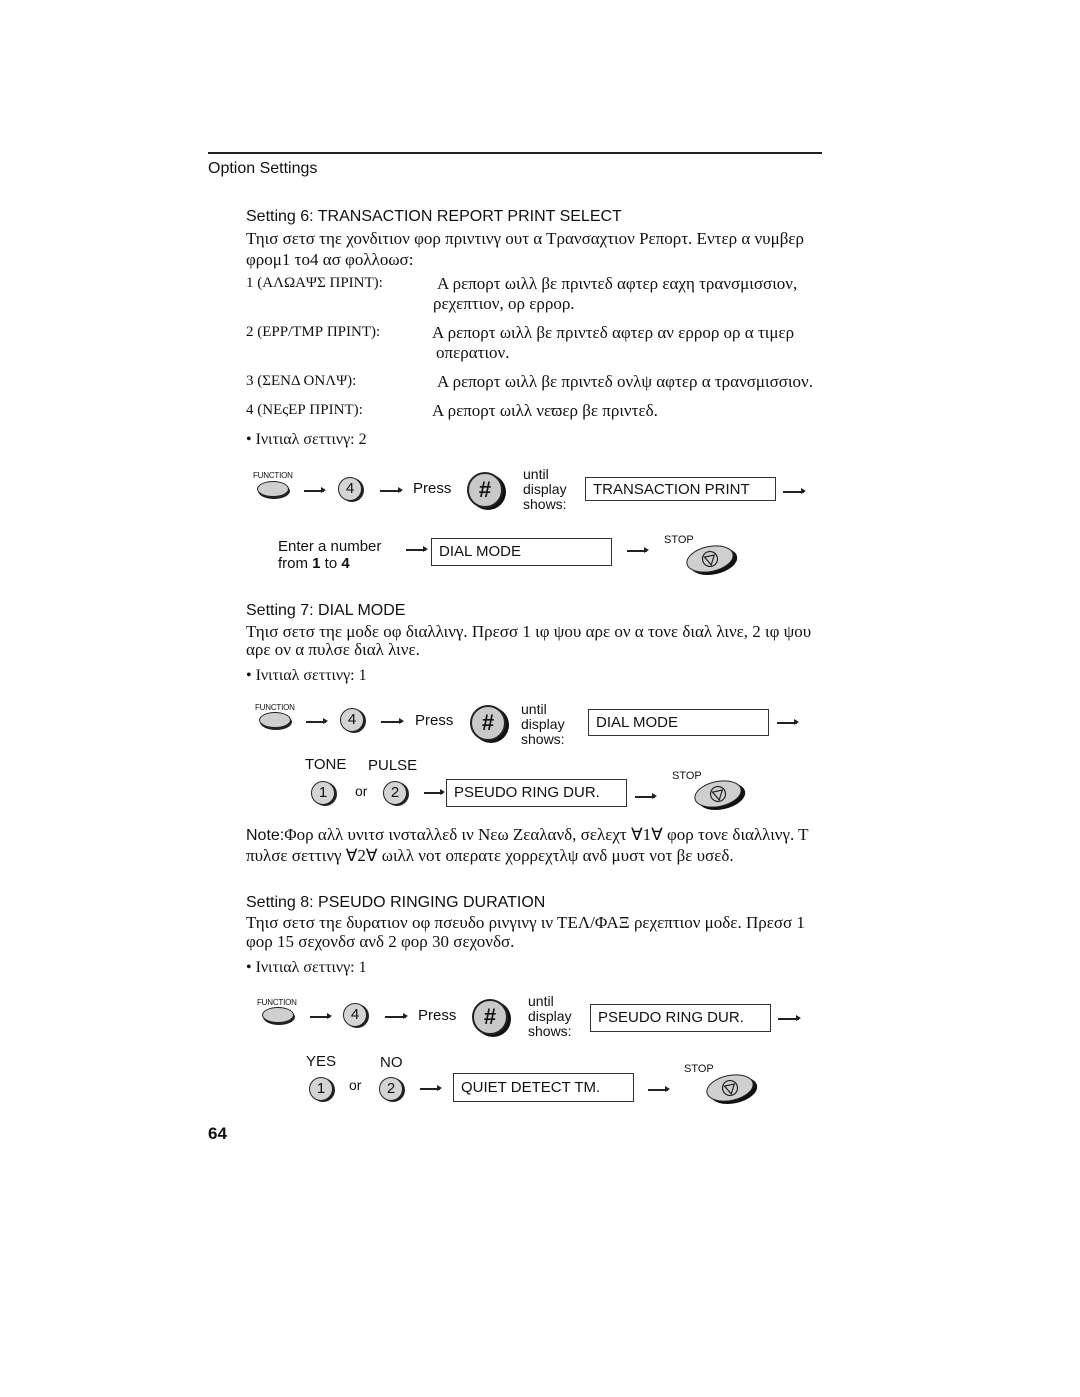  I want to click on setting-7-initial-setting: • Ινιτιαλ σεττινγ: 1, so click(306, 675).